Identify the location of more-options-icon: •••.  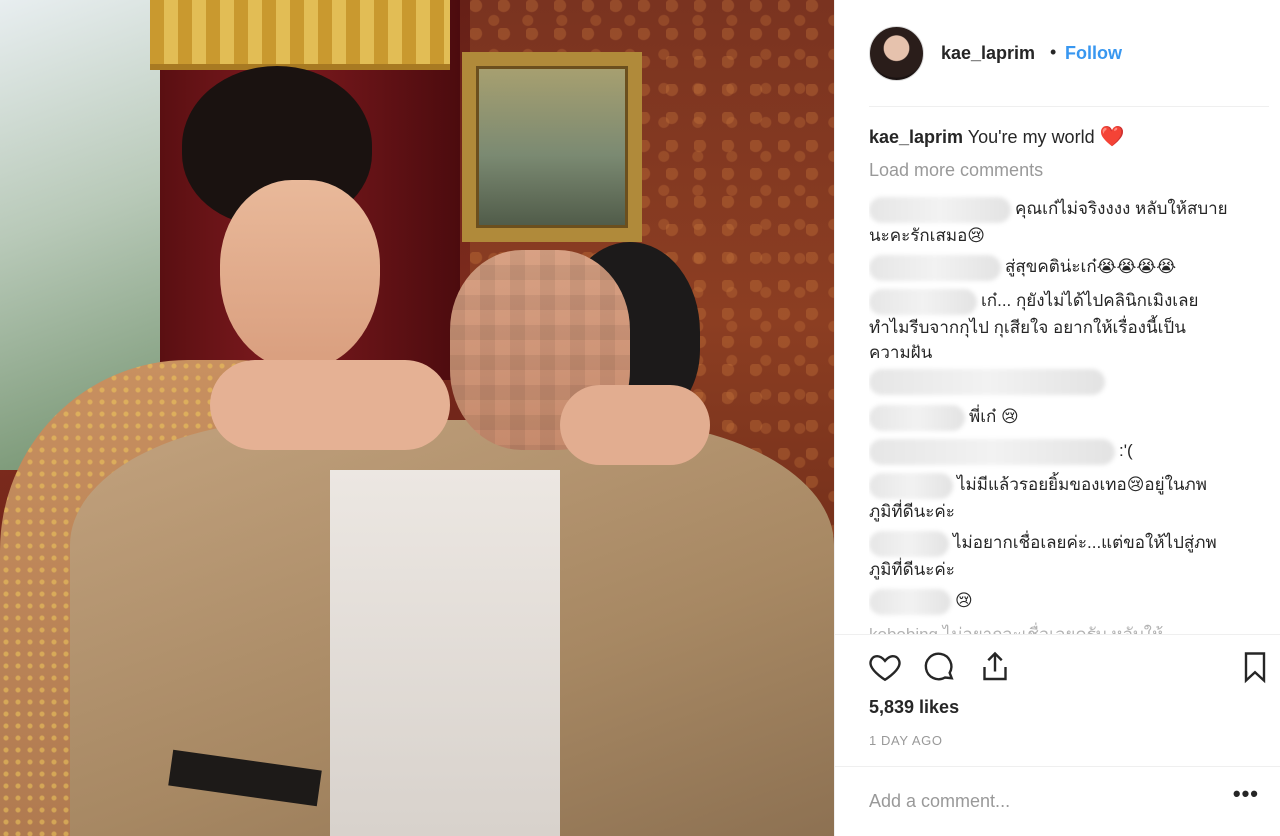
(1246, 794).